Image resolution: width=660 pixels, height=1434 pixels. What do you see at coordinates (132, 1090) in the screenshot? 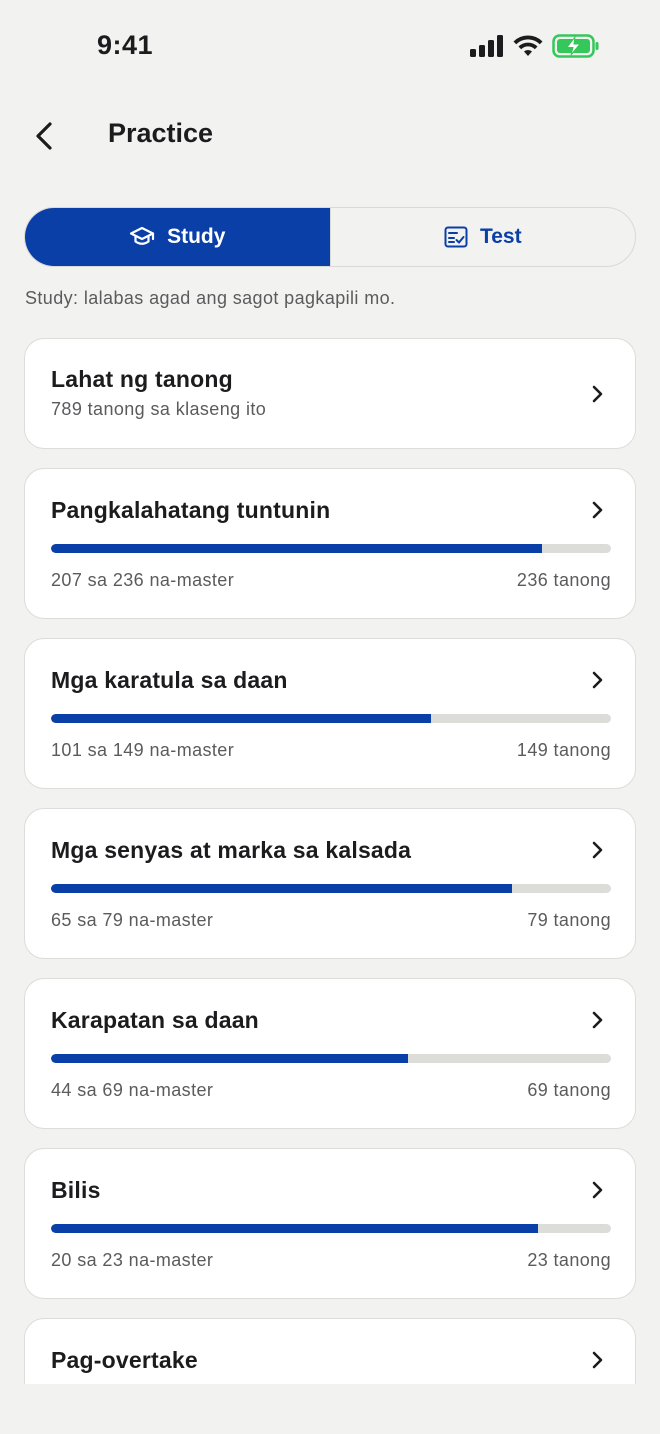
I see `mastered-count: 44 sa 69 na-master` at bounding box center [132, 1090].